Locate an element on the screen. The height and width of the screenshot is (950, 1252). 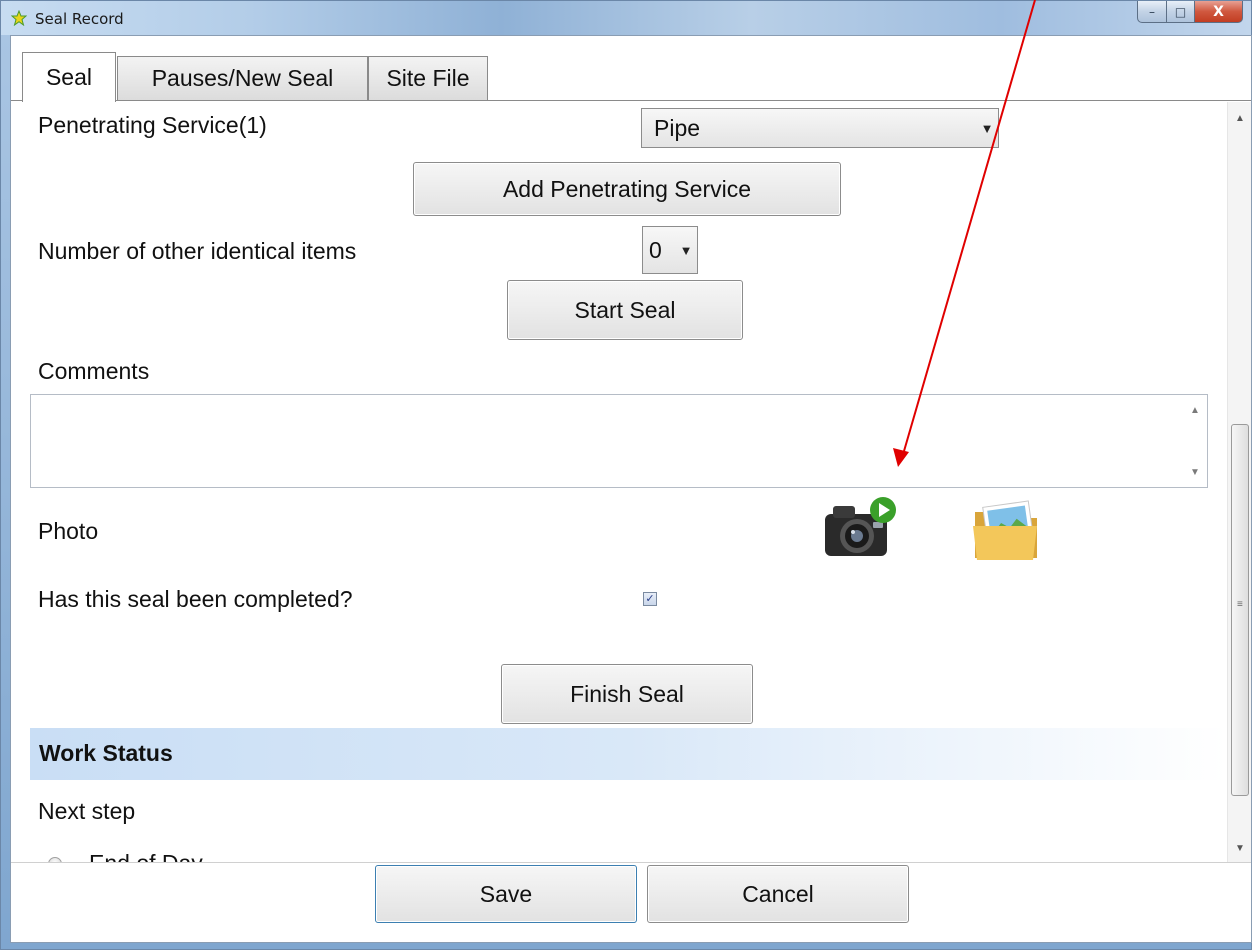
work-status-header: Work Status is located at coordinates (628, 754).